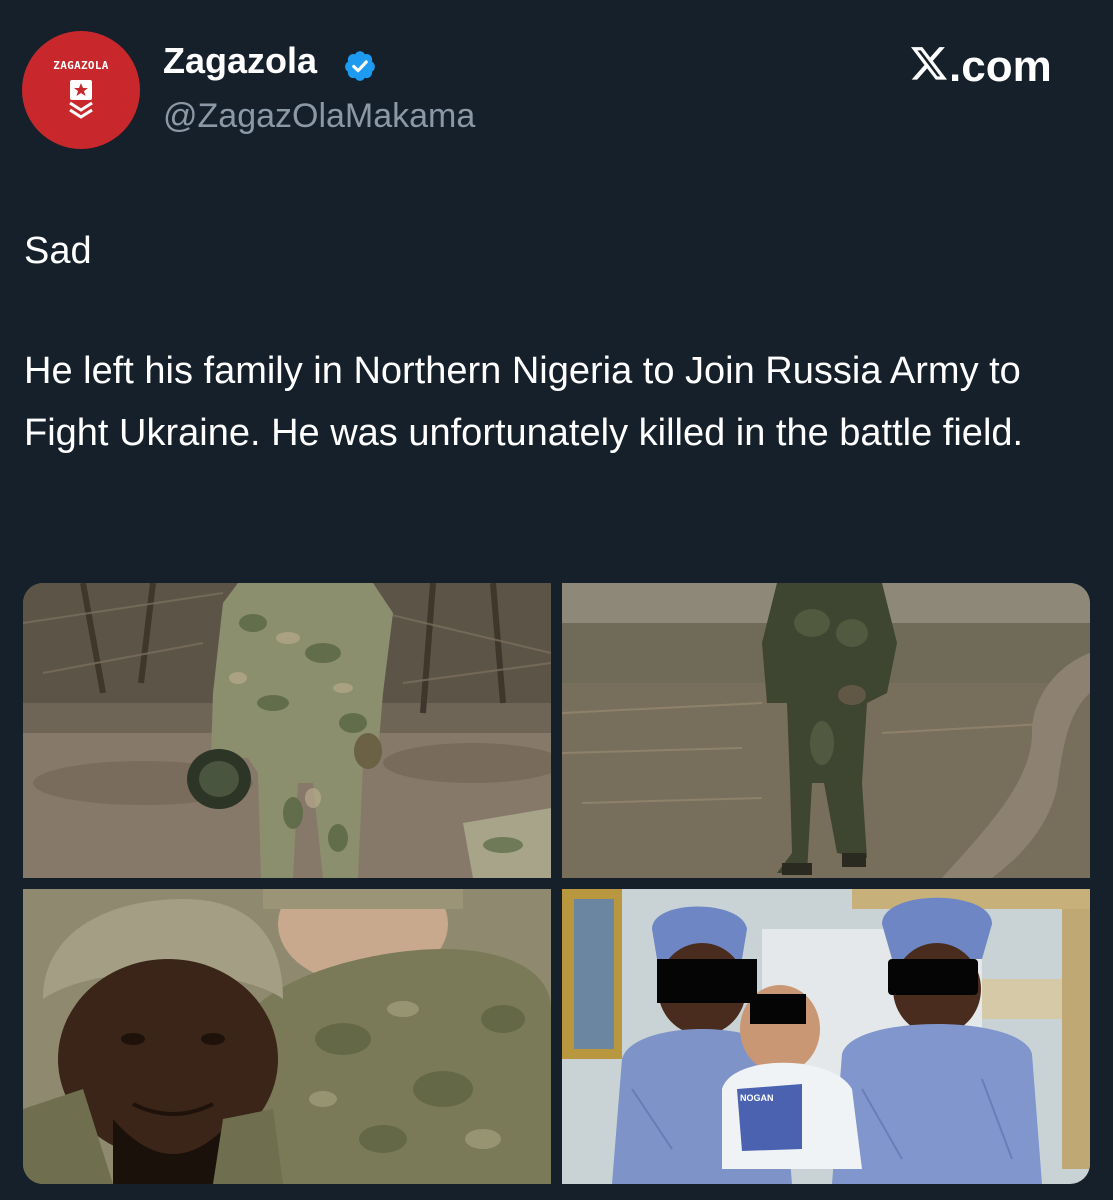 The width and height of the screenshot is (1113, 1200). I want to click on onesie-label: NOGAN, so click(757, 1098).